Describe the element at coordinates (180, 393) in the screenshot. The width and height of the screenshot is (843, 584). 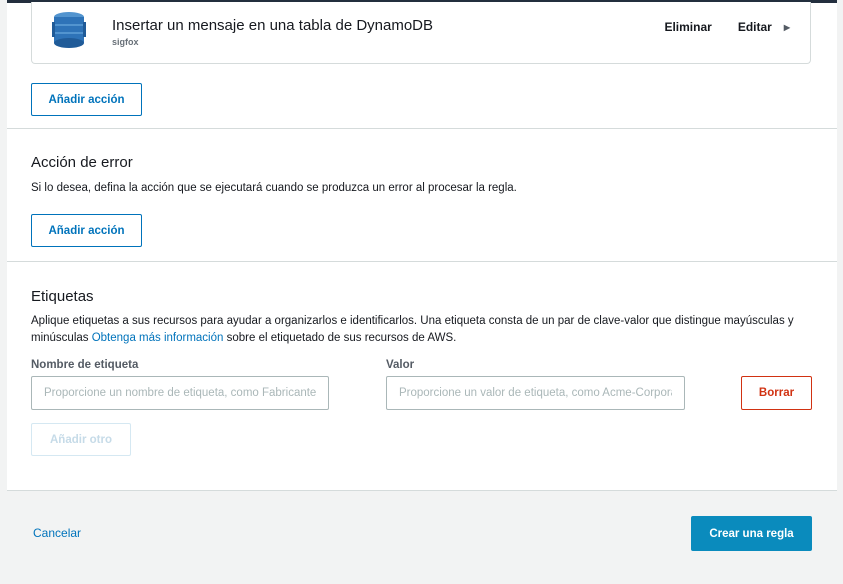
I see `tag-name-input` at that location.